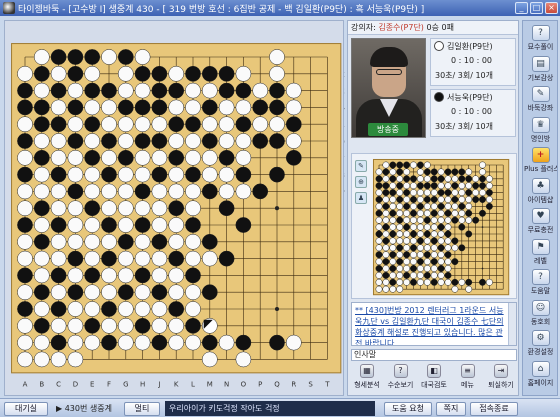  I want to click on column-label: L, so click(193, 384).